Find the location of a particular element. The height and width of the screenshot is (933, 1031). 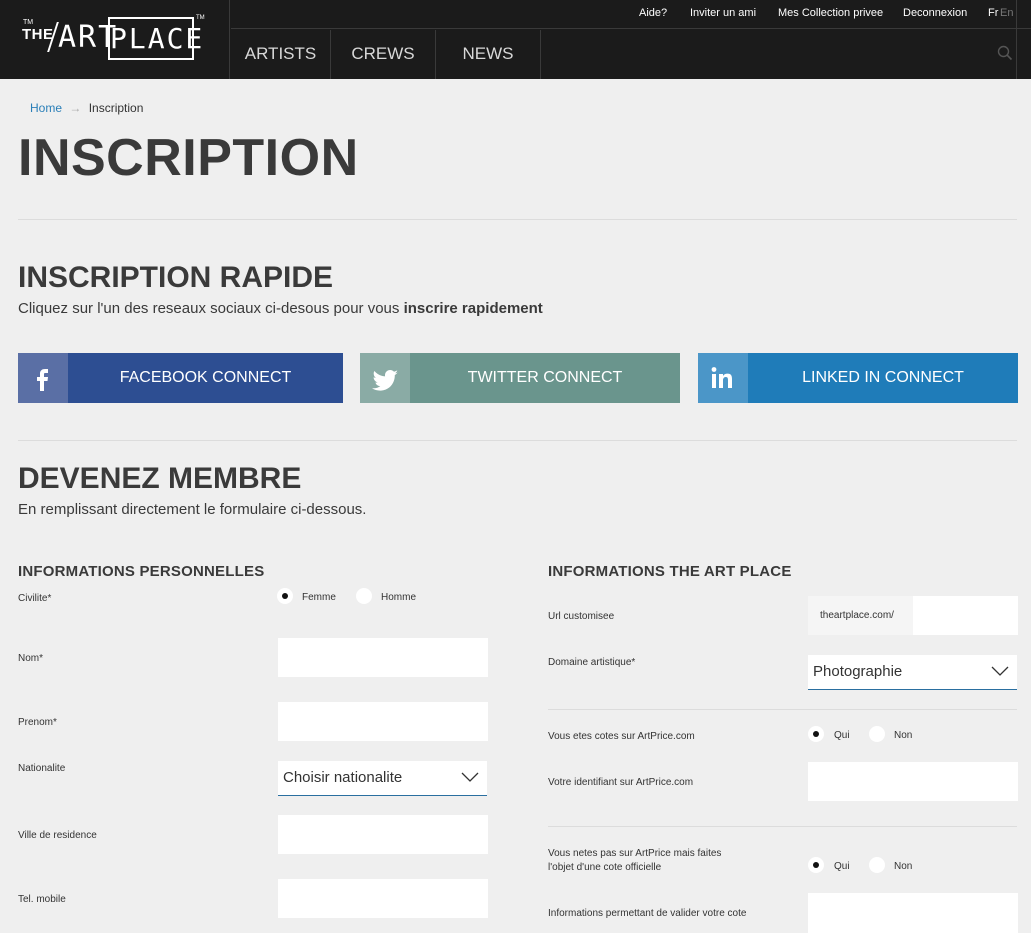

nom-input is located at coordinates (383, 657).